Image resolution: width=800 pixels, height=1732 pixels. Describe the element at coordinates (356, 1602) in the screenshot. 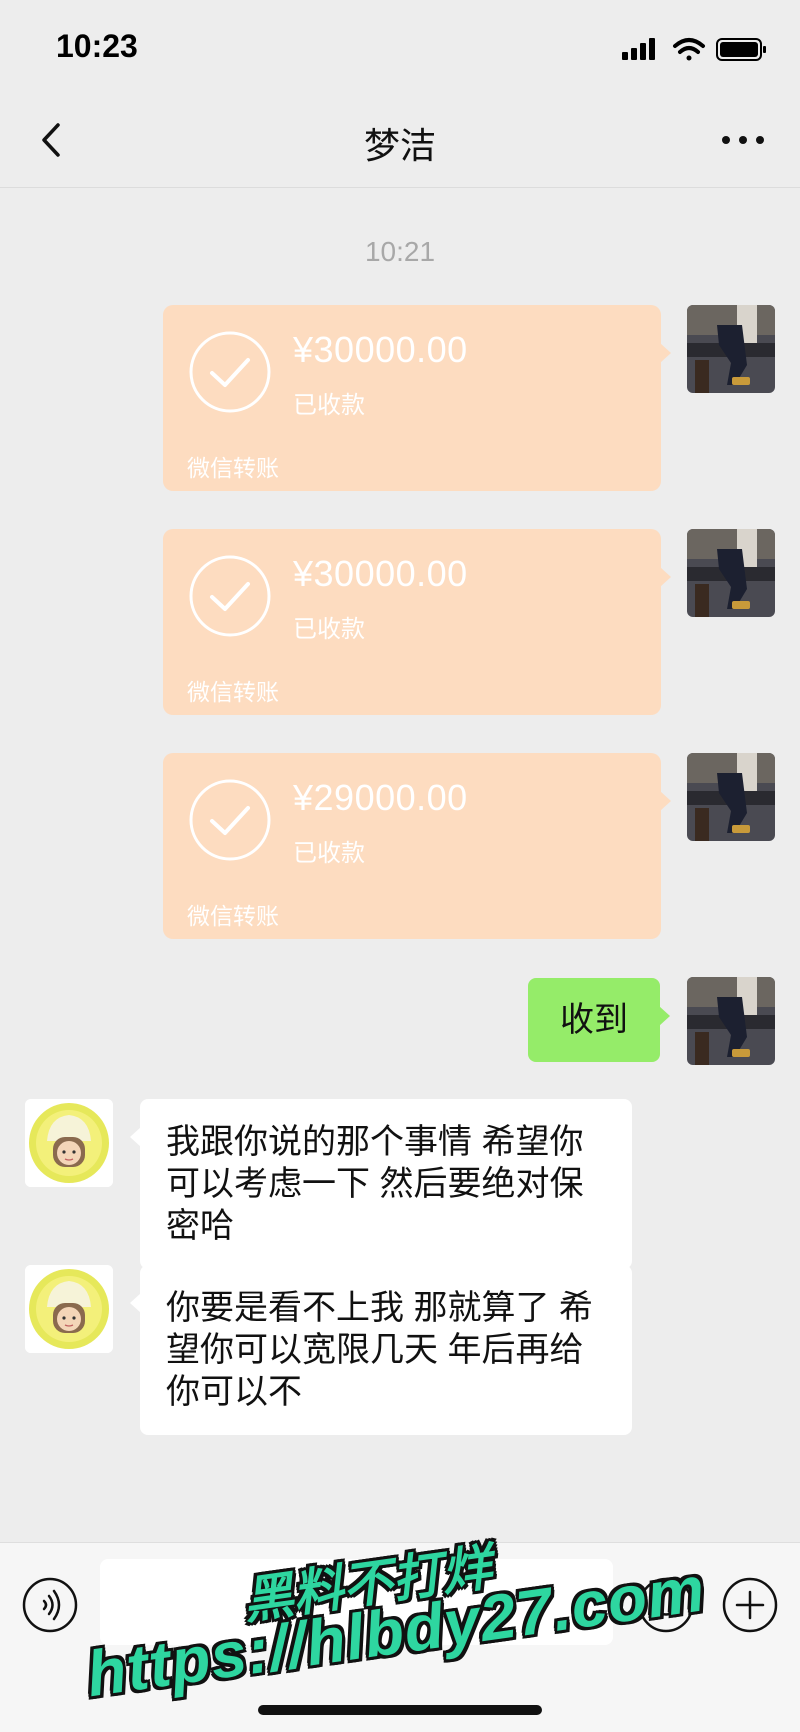

I see `message-input` at that location.